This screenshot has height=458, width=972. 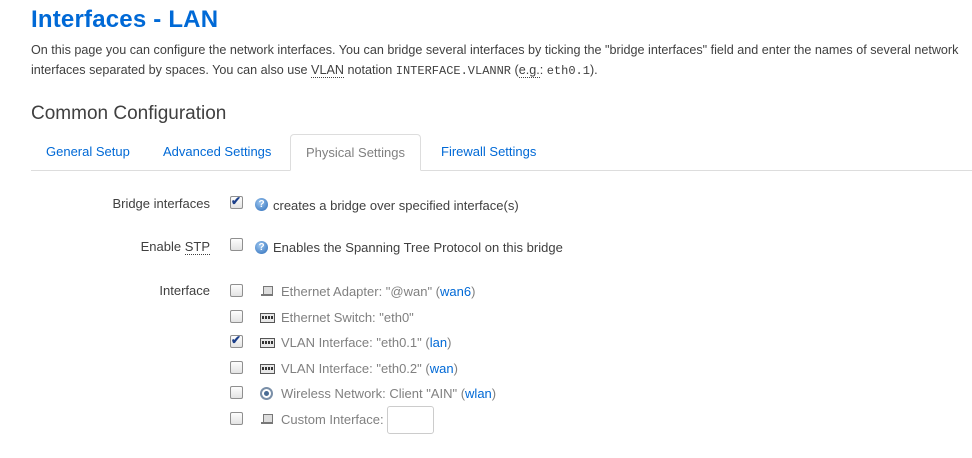 What do you see at coordinates (430, 320) in the screenshot?
I see `interface-option: Ethernet Switch: "eth0"` at bounding box center [430, 320].